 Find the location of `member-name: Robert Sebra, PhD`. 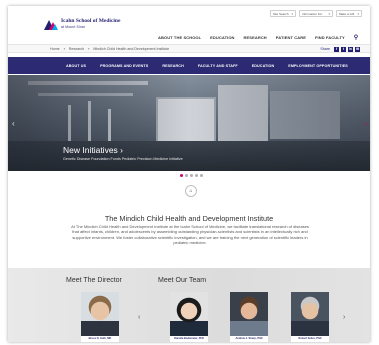

member-name: Robert Sebra, PhD is located at coordinates (310, 339).